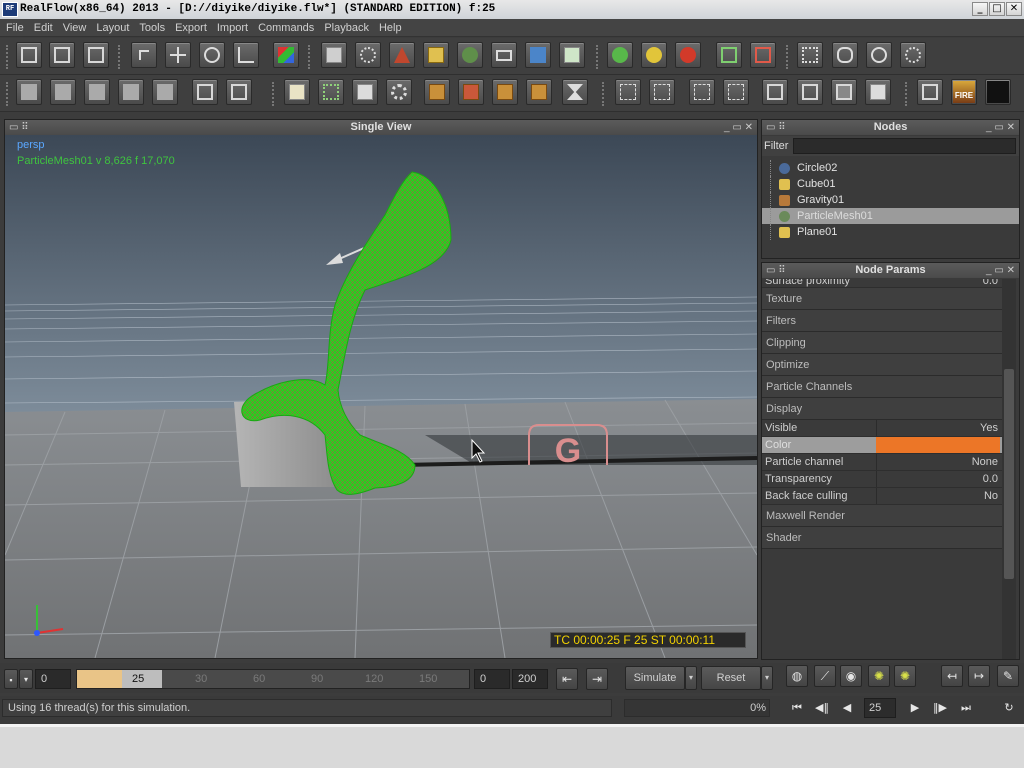 This screenshot has width=1024, height=768. I want to click on mesh-icon, so click(470, 55).